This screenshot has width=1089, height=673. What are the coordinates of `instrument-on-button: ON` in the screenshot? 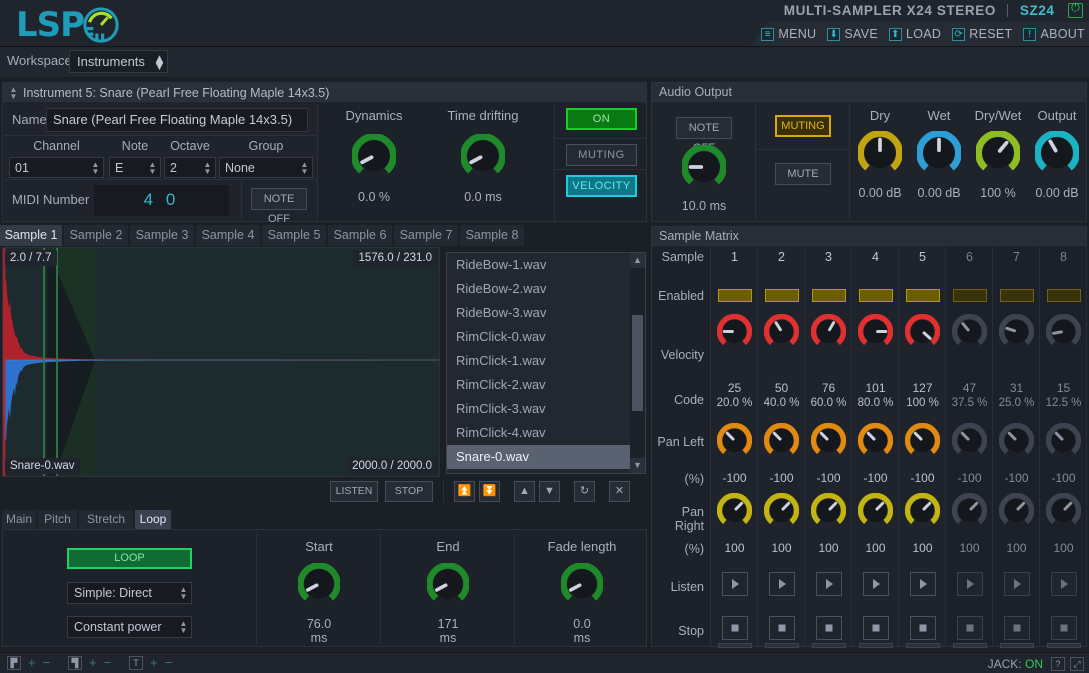 It's located at (601, 119).